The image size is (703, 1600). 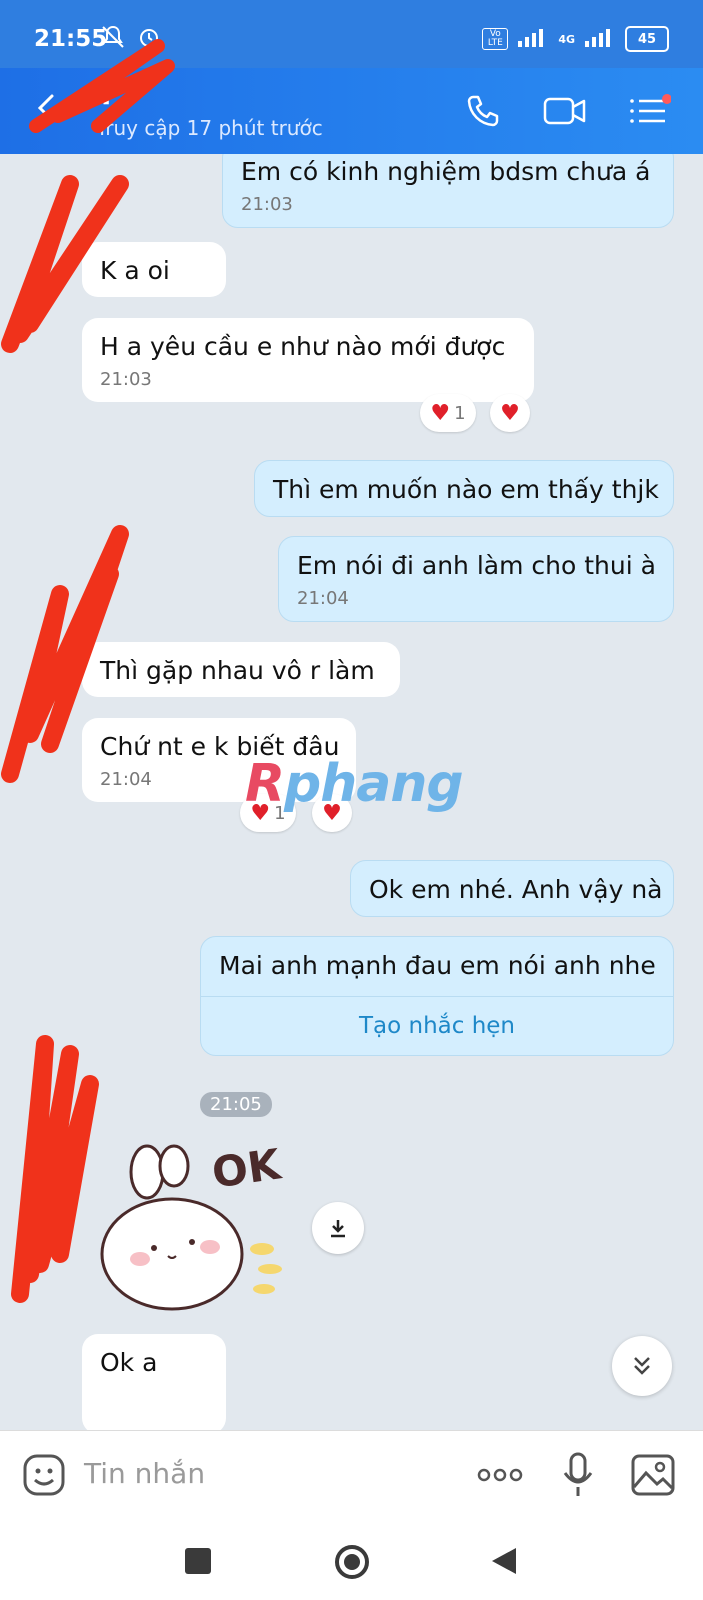 What do you see at coordinates (246, 1168) in the screenshot?
I see `sticker-ok-text: OK` at bounding box center [246, 1168].